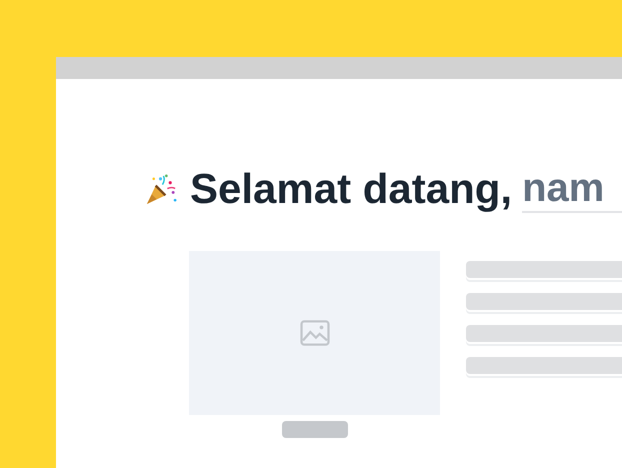  I want to click on button-placeholder, so click(315, 429).